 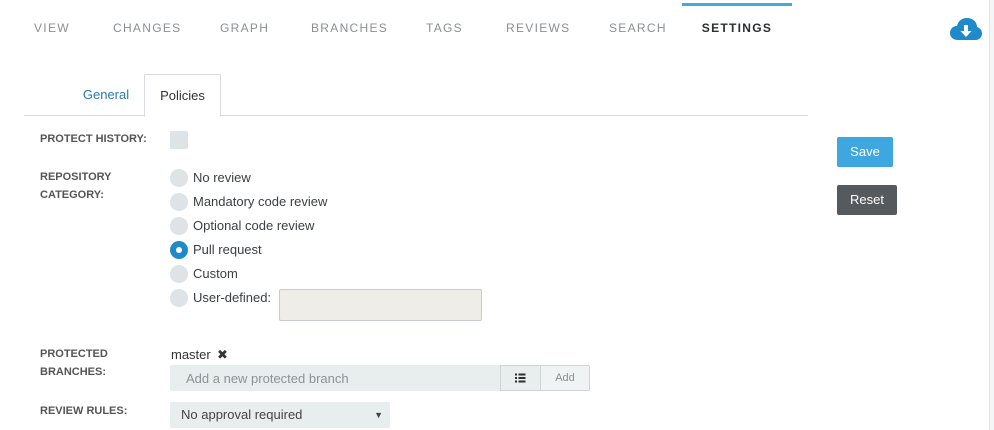 What do you see at coordinates (106, 95) in the screenshot?
I see `subtab-general: General` at bounding box center [106, 95].